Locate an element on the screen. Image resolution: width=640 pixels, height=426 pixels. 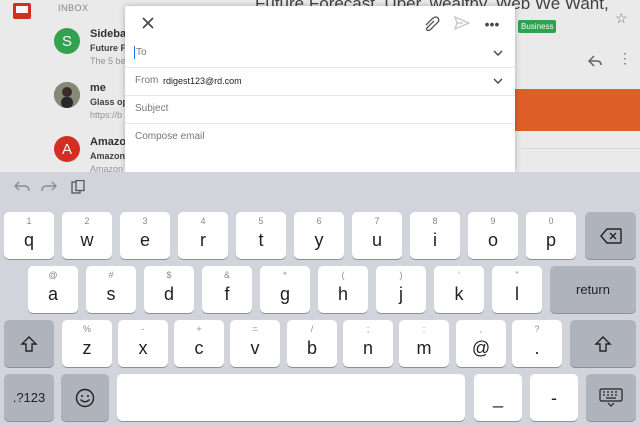
shift-key-right is located at coordinates (603, 343).